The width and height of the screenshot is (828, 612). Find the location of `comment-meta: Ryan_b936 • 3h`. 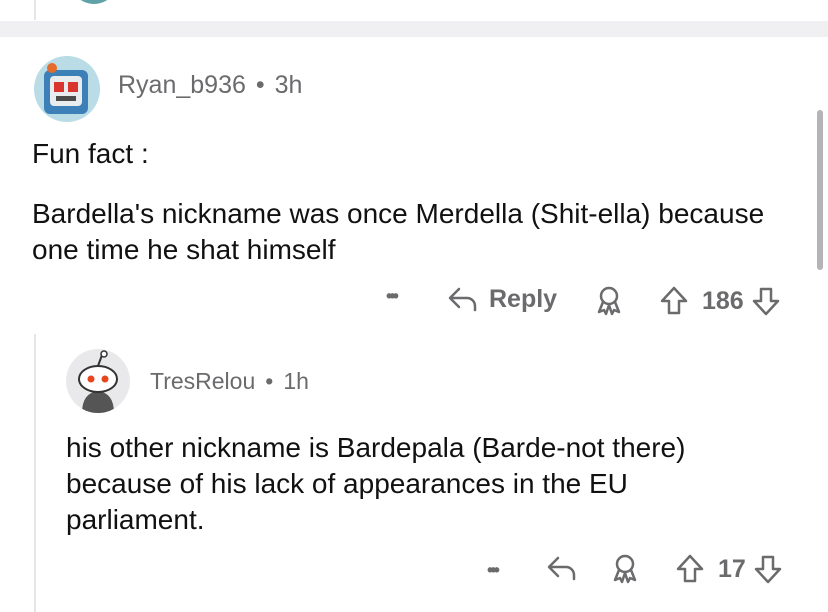

comment-meta: Ryan_b936 • 3h is located at coordinates (210, 85).